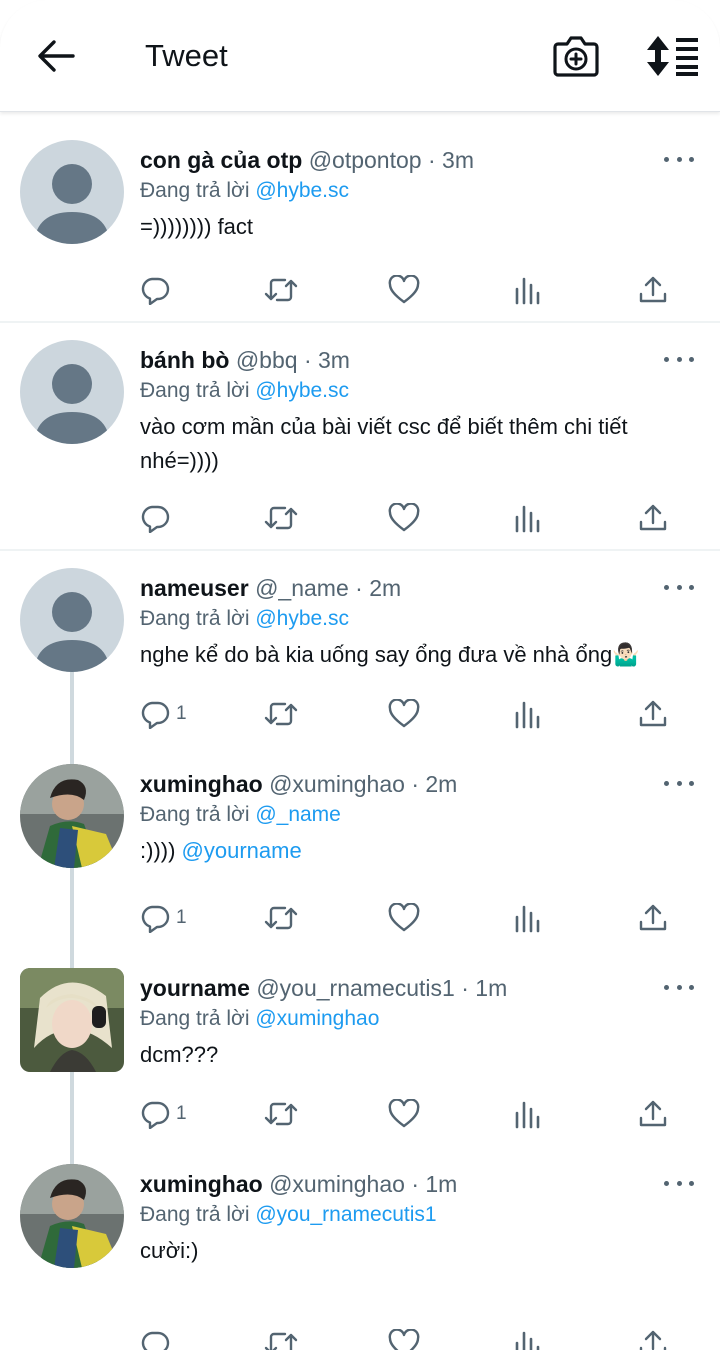 Image resolution: width=720 pixels, height=1350 pixels. Describe the element at coordinates (195, 988) in the screenshot. I see `display-name: yourname` at that location.